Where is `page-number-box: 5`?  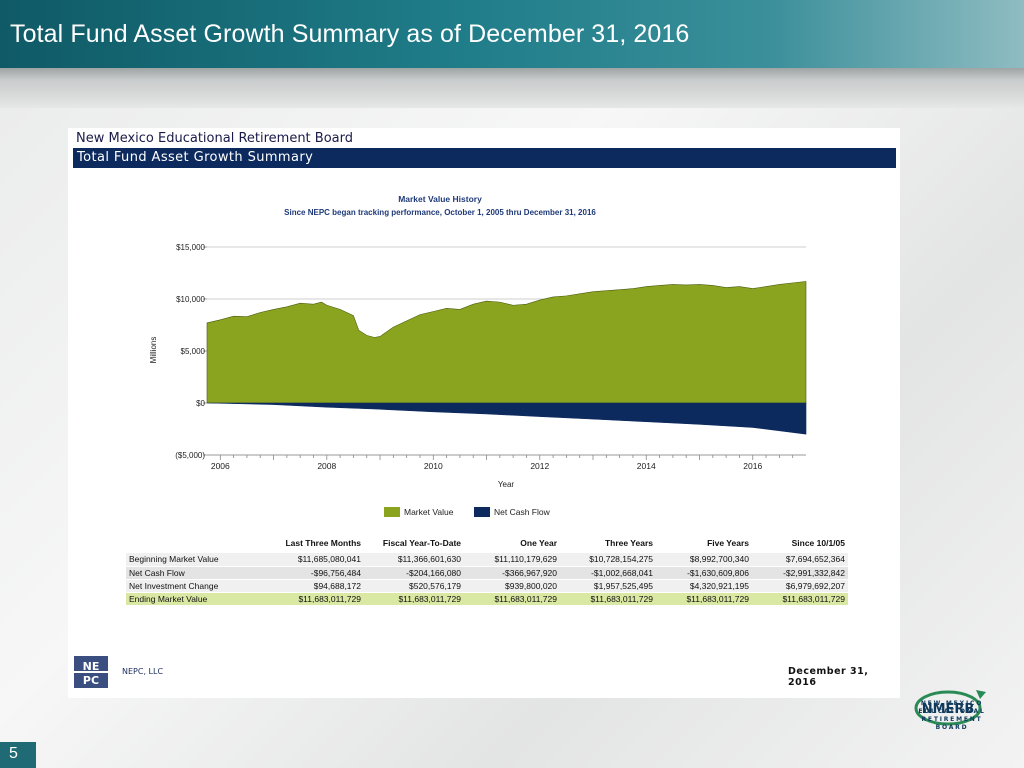
page-number-box: 5 is located at coordinates (18, 755).